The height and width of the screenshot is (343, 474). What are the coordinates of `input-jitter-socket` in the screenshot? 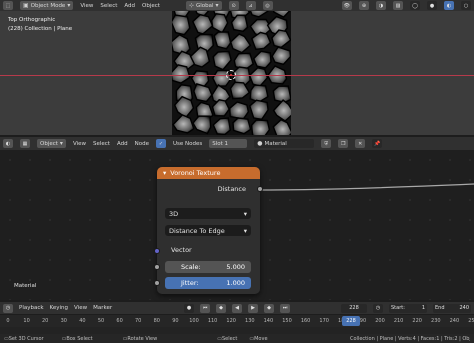 It's located at (157, 283).